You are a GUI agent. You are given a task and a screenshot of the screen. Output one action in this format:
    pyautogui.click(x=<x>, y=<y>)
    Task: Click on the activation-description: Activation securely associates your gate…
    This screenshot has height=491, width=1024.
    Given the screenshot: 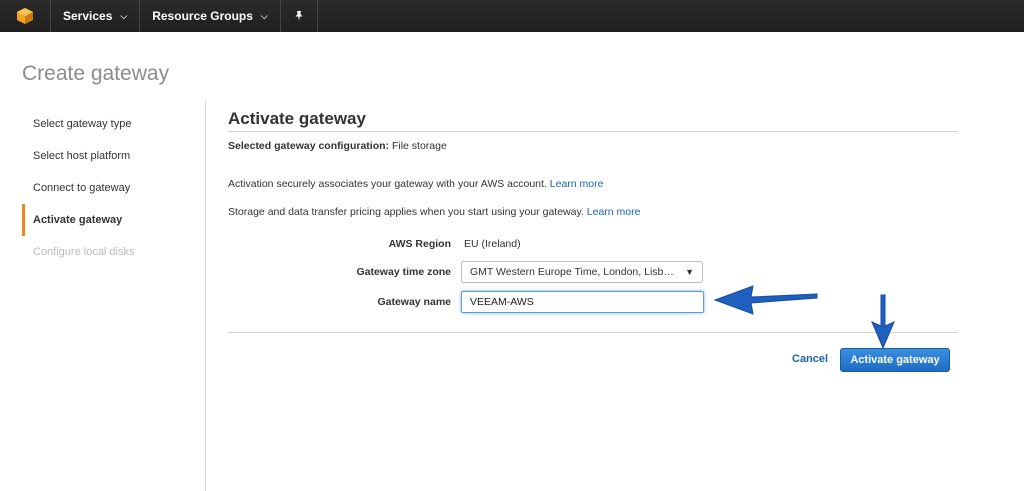 What is the action you would take?
    pyautogui.click(x=415, y=184)
    